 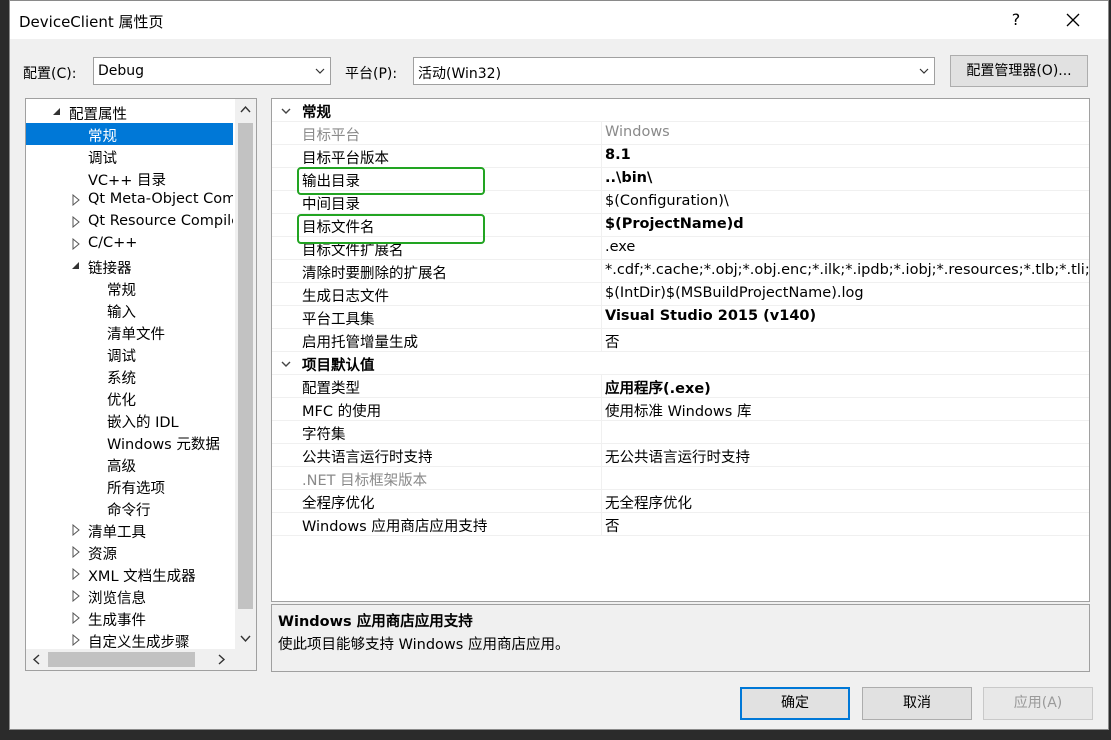 What do you see at coordinates (245, 109) in the screenshot?
I see `scroll-up-icon` at bounding box center [245, 109].